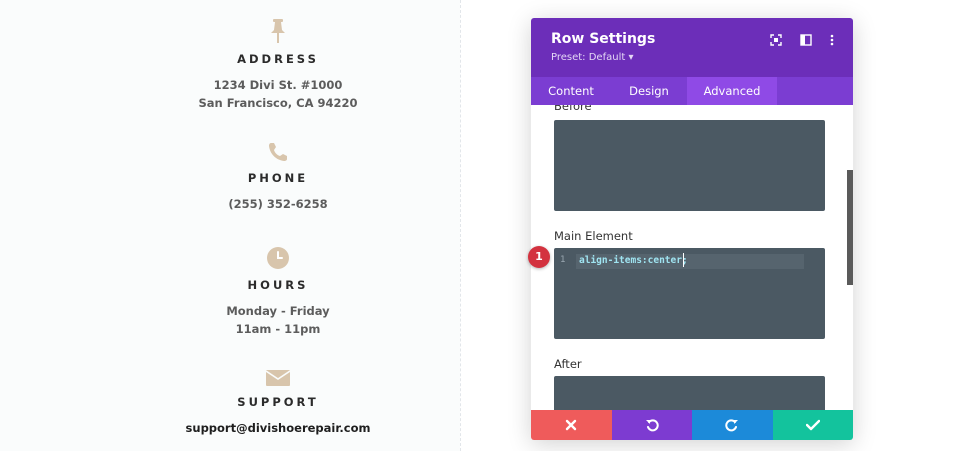 This screenshot has width=960, height=451. I want to click on address-line-2: San Francisco, CA 94220, so click(278, 103).